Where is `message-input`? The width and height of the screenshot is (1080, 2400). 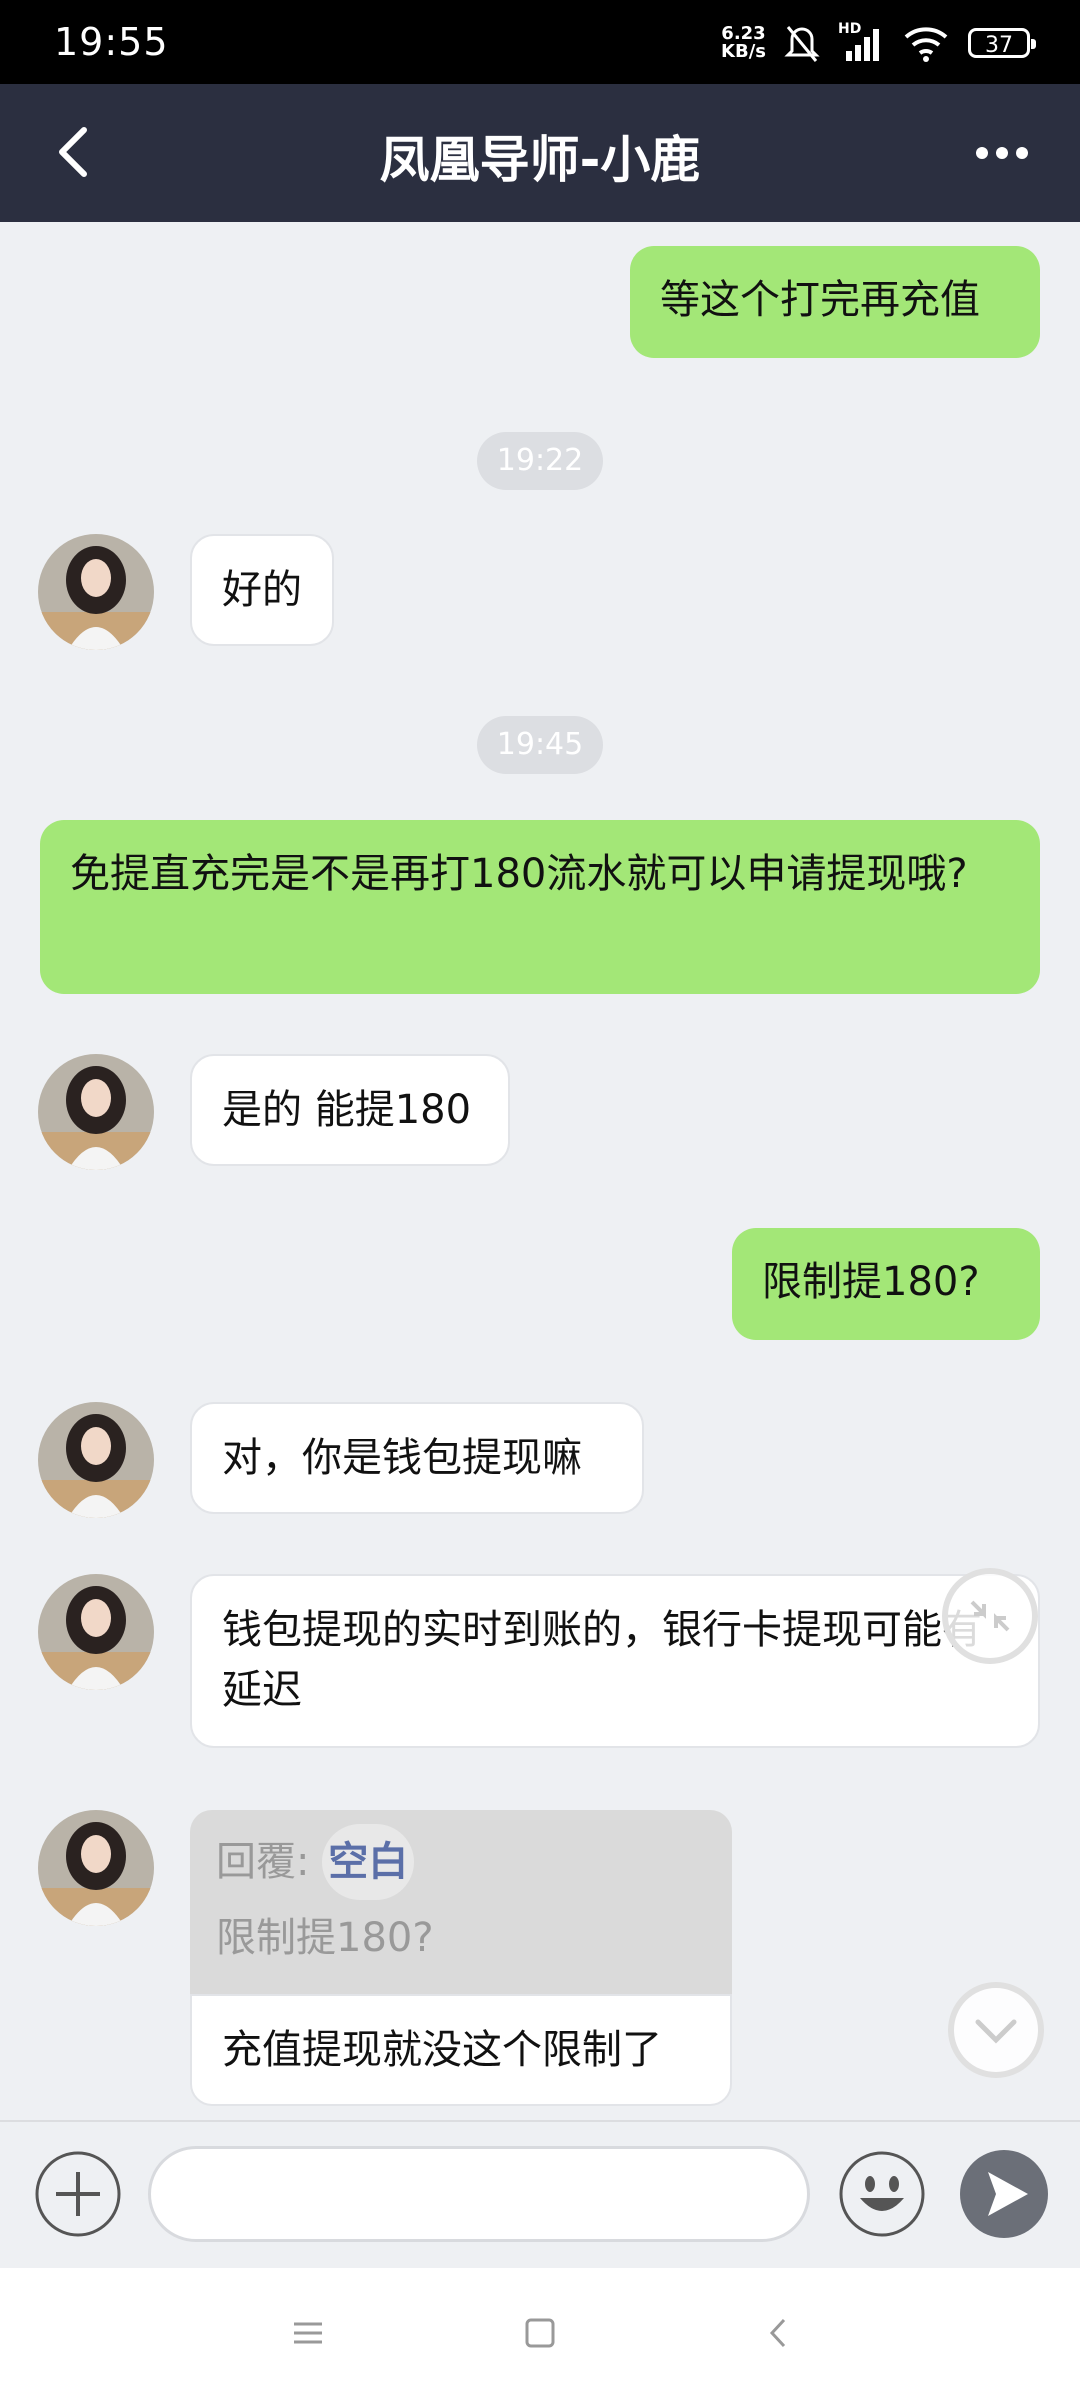
message-input is located at coordinates (479, 2194).